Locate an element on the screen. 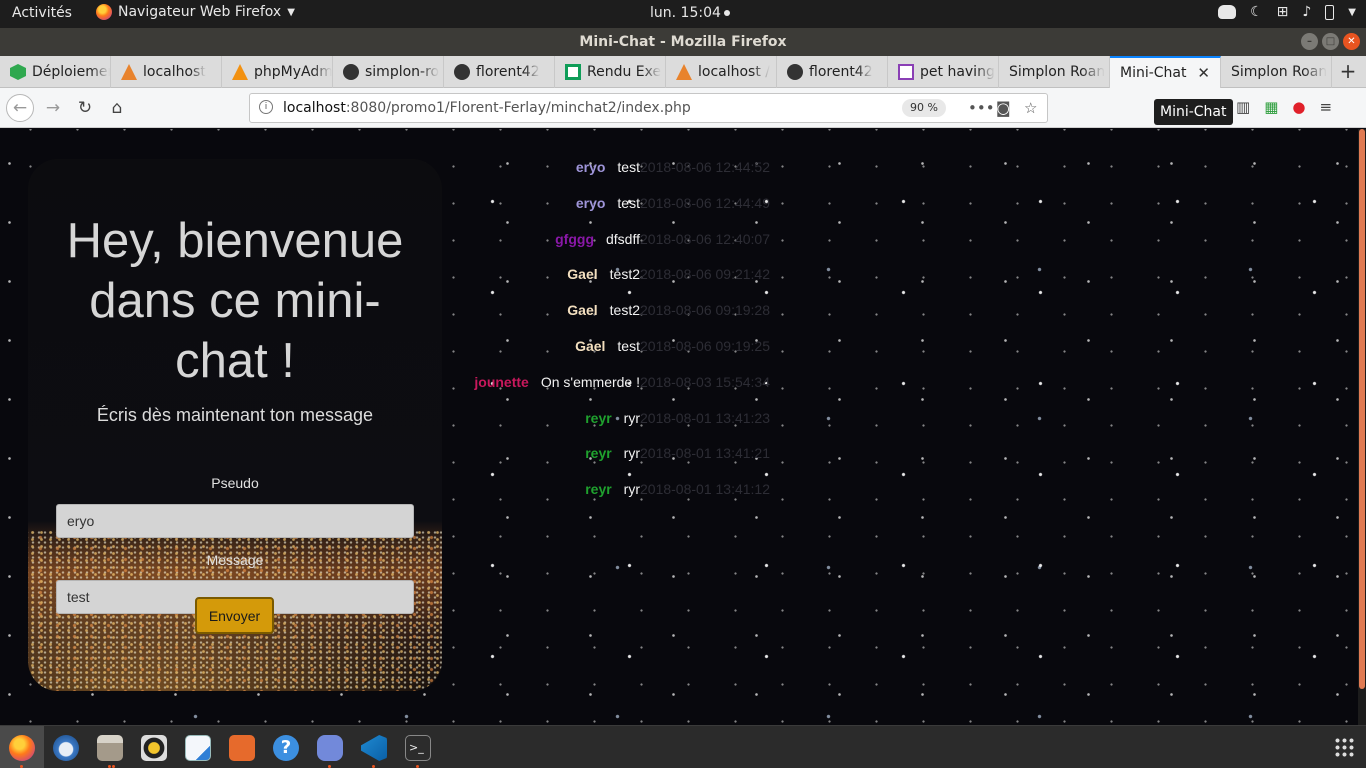 This screenshot has height=768, width=1366. tab-deploiement: Déploiement is located at coordinates (55, 72).